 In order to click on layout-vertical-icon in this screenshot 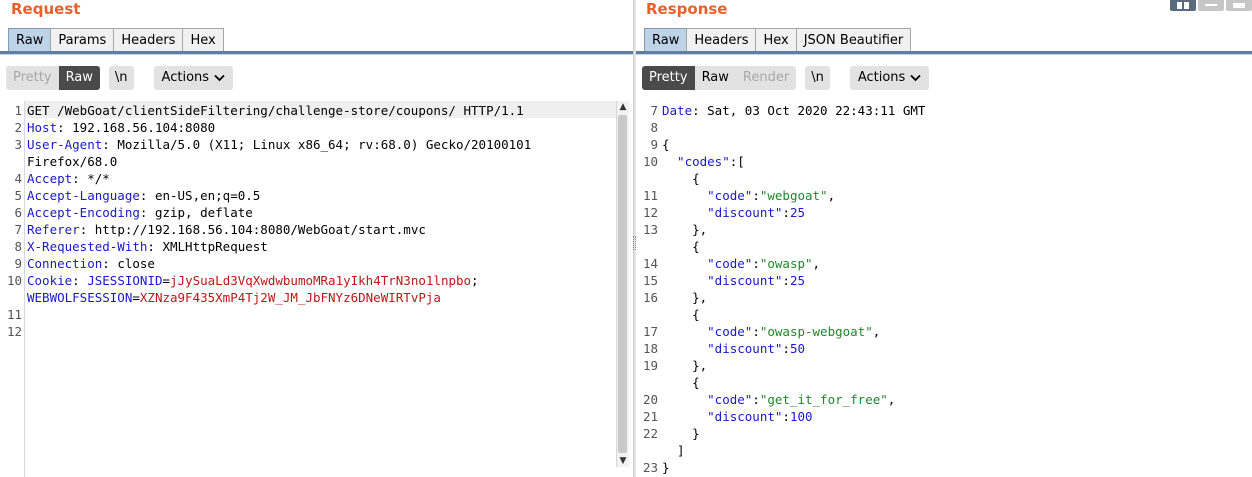, I will do `click(1239, 5)`.